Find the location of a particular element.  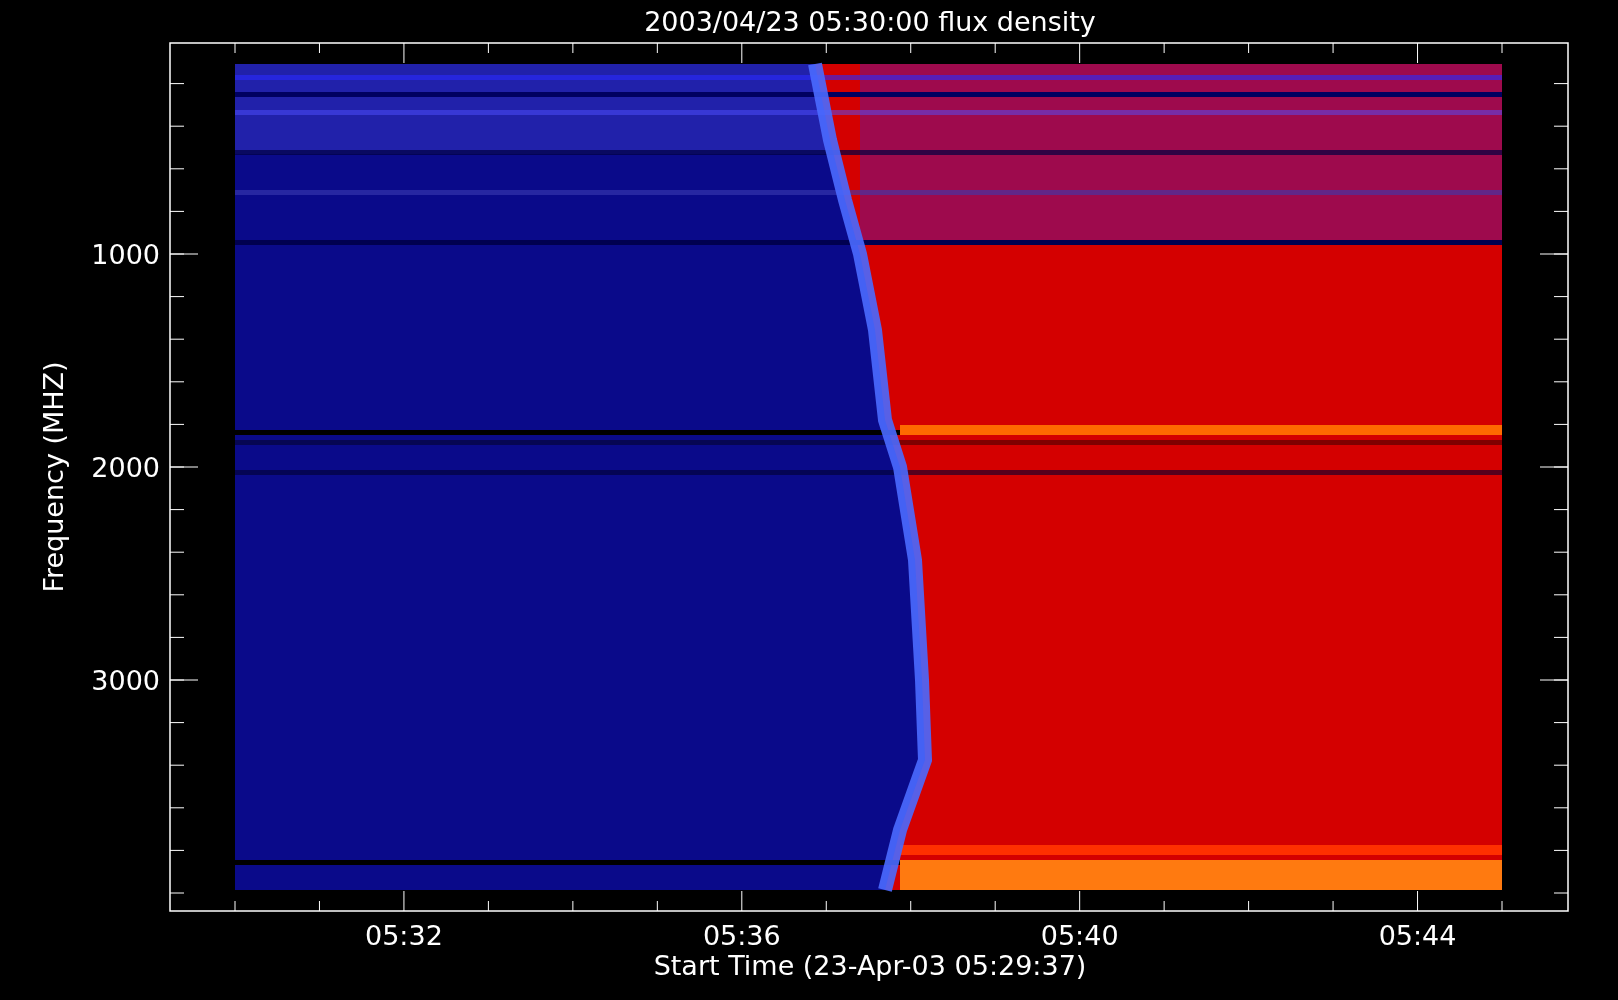

axis-tick-label: 05:32 is located at coordinates (404, 935).